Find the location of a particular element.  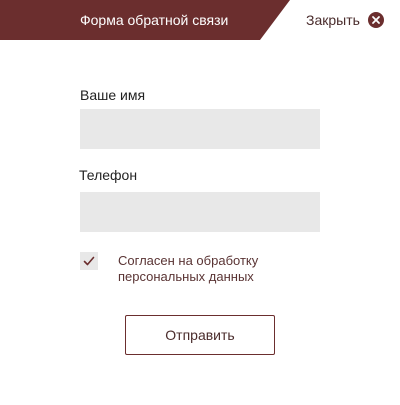

checkmark-icon is located at coordinates (89, 261).